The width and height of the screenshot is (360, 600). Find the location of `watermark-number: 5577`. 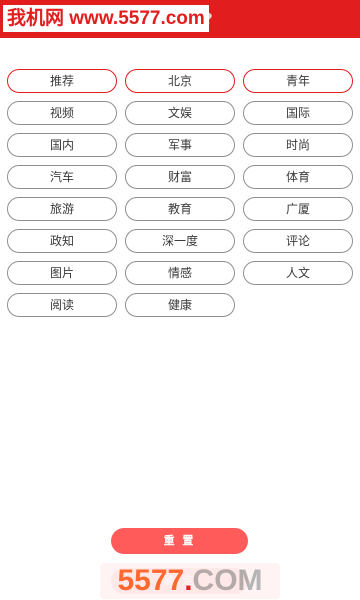

watermark-number: 5577 is located at coordinates (151, 580).